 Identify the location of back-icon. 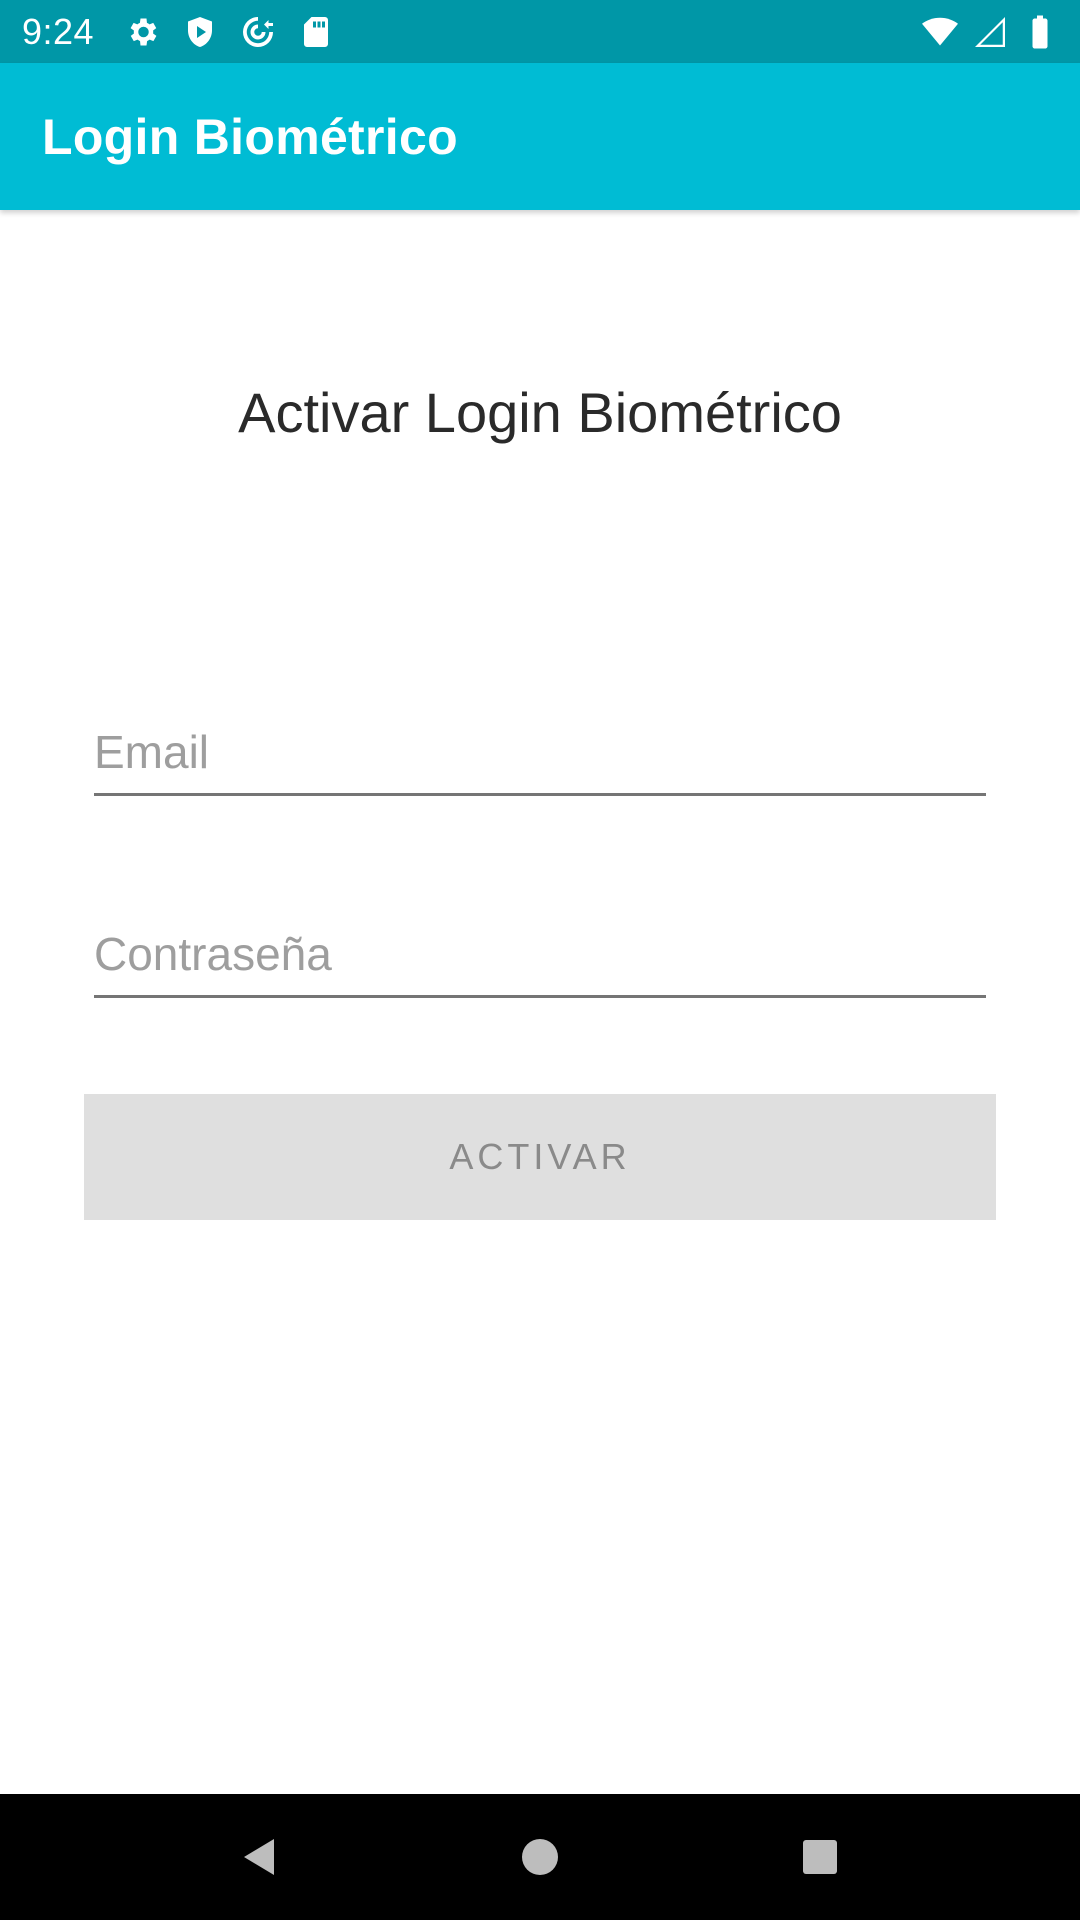
(259, 1857).